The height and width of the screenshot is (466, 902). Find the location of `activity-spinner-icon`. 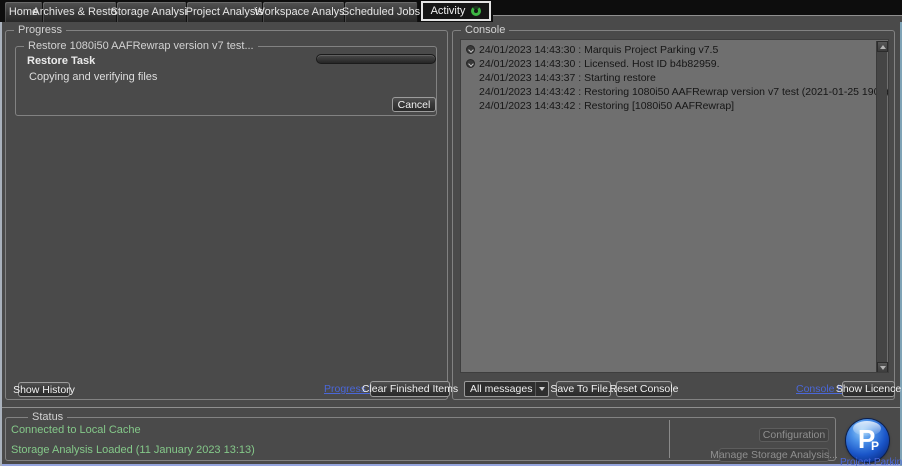

activity-spinner-icon is located at coordinates (476, 11).